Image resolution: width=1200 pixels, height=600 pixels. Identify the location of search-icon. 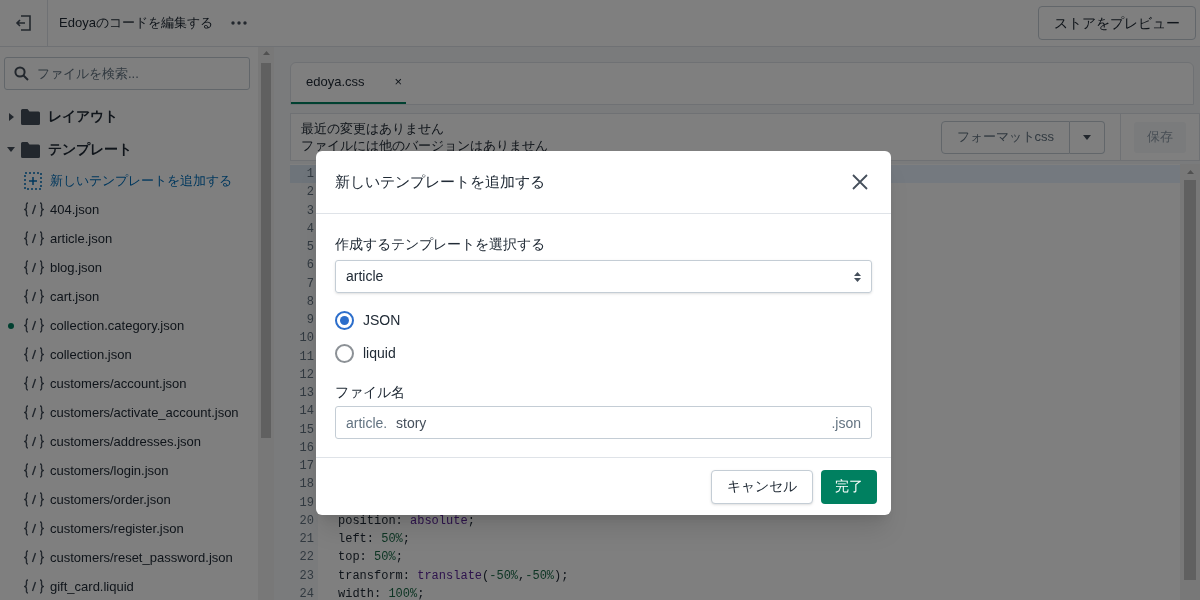
(21, 73).